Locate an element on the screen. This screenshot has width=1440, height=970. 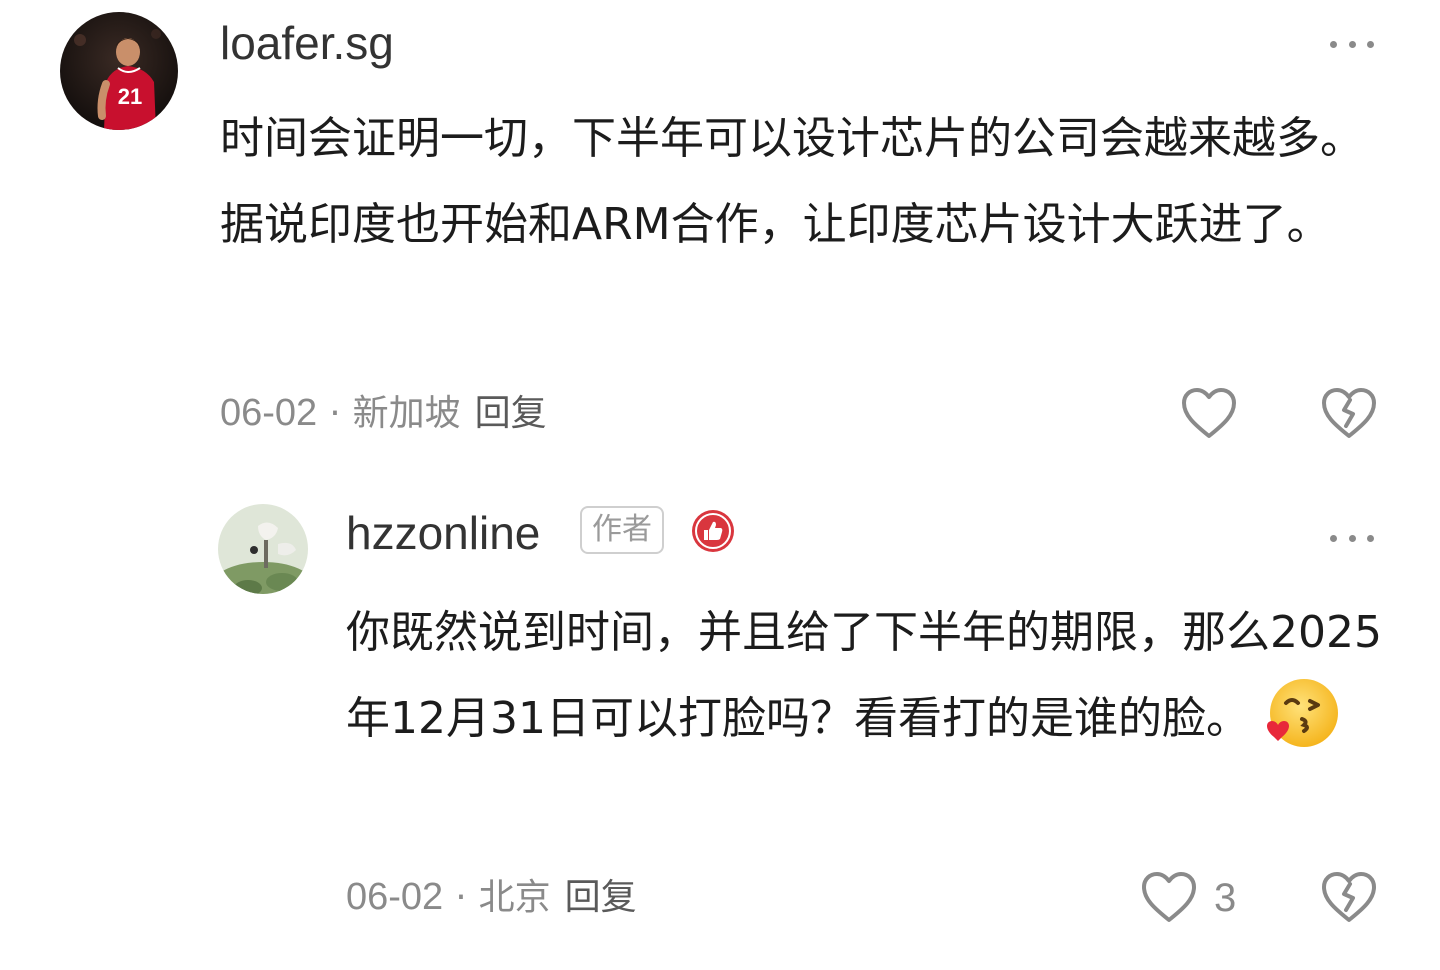
avatar-image is located at coordinates (263, 549).